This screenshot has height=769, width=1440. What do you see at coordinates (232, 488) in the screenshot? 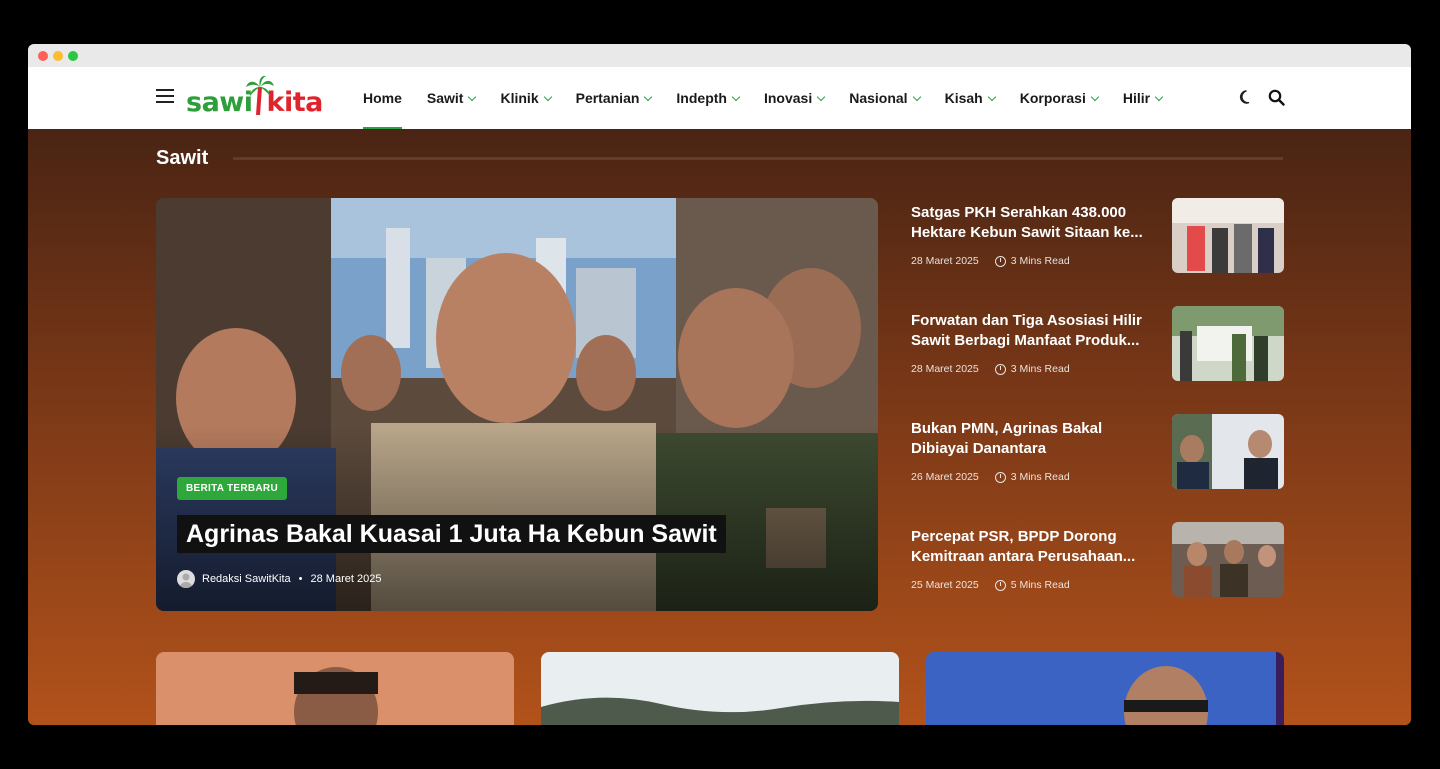
I see `category-badge: BERITA TERBARU` at bounding box center [232, 488].